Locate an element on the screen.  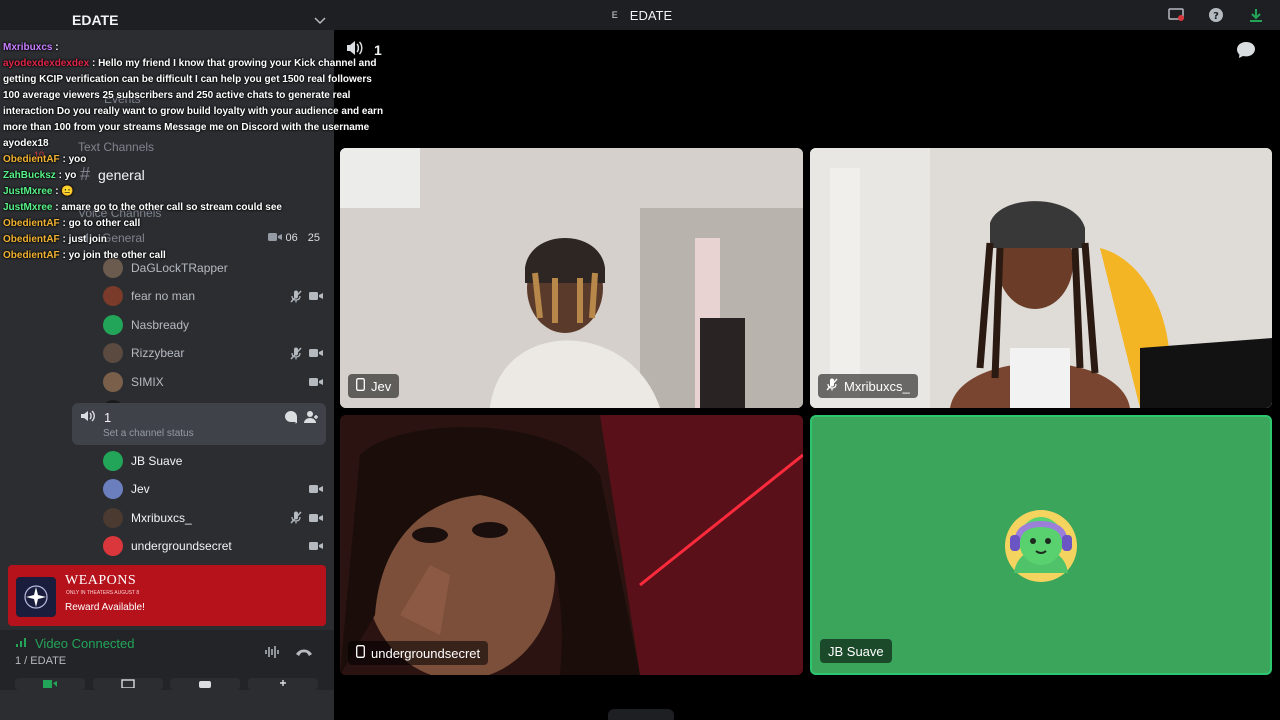
server-header: EDATE is located at coordinates (199, 20).